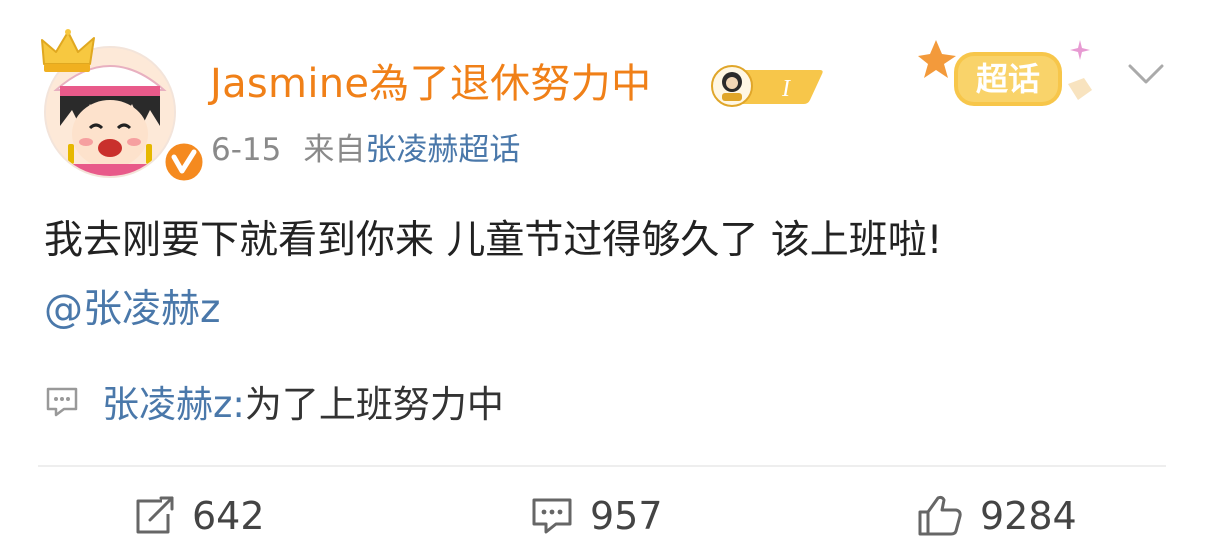 The height and width of the screenshot is (543, 1206). Describe the element at coordinates (493, 240) in the screenshot. I see `post-content: 我去刚要下就看到你来 儿童节过得够久了 该上班啦!` at that location.